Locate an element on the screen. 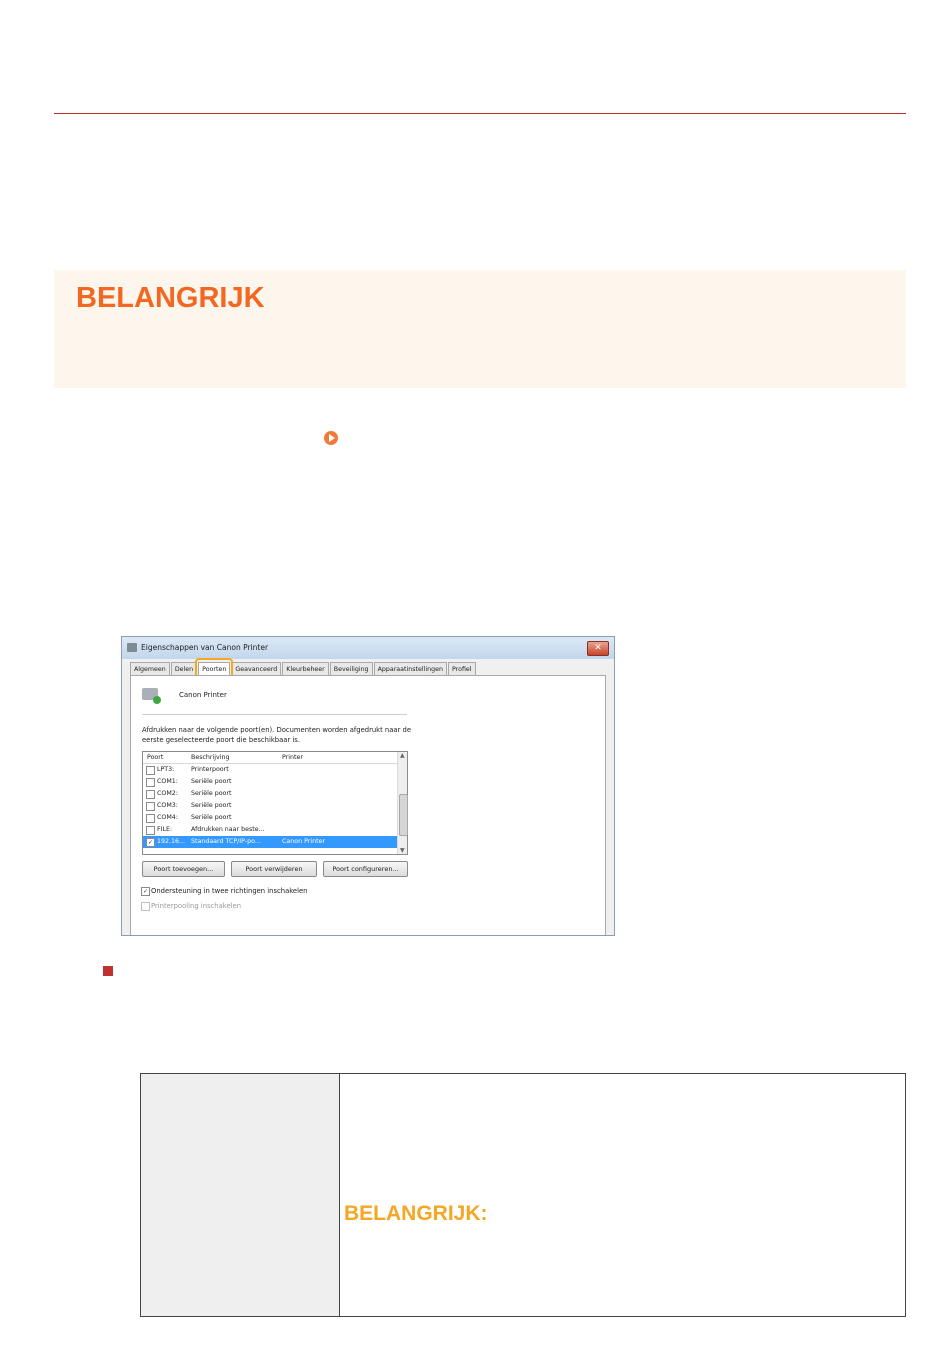  port-list-scrollbar: ▲ ▼ is located at coordinates (402, 803).